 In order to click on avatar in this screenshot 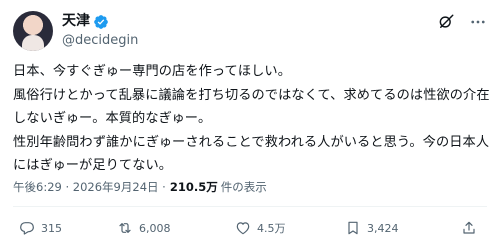, I will do `click(33, 31)`.